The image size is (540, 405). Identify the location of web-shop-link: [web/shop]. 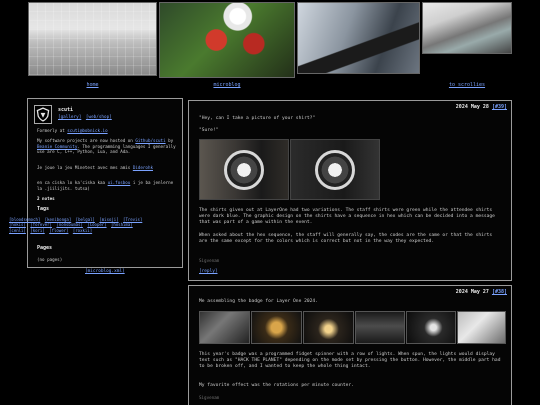
(99, 117).